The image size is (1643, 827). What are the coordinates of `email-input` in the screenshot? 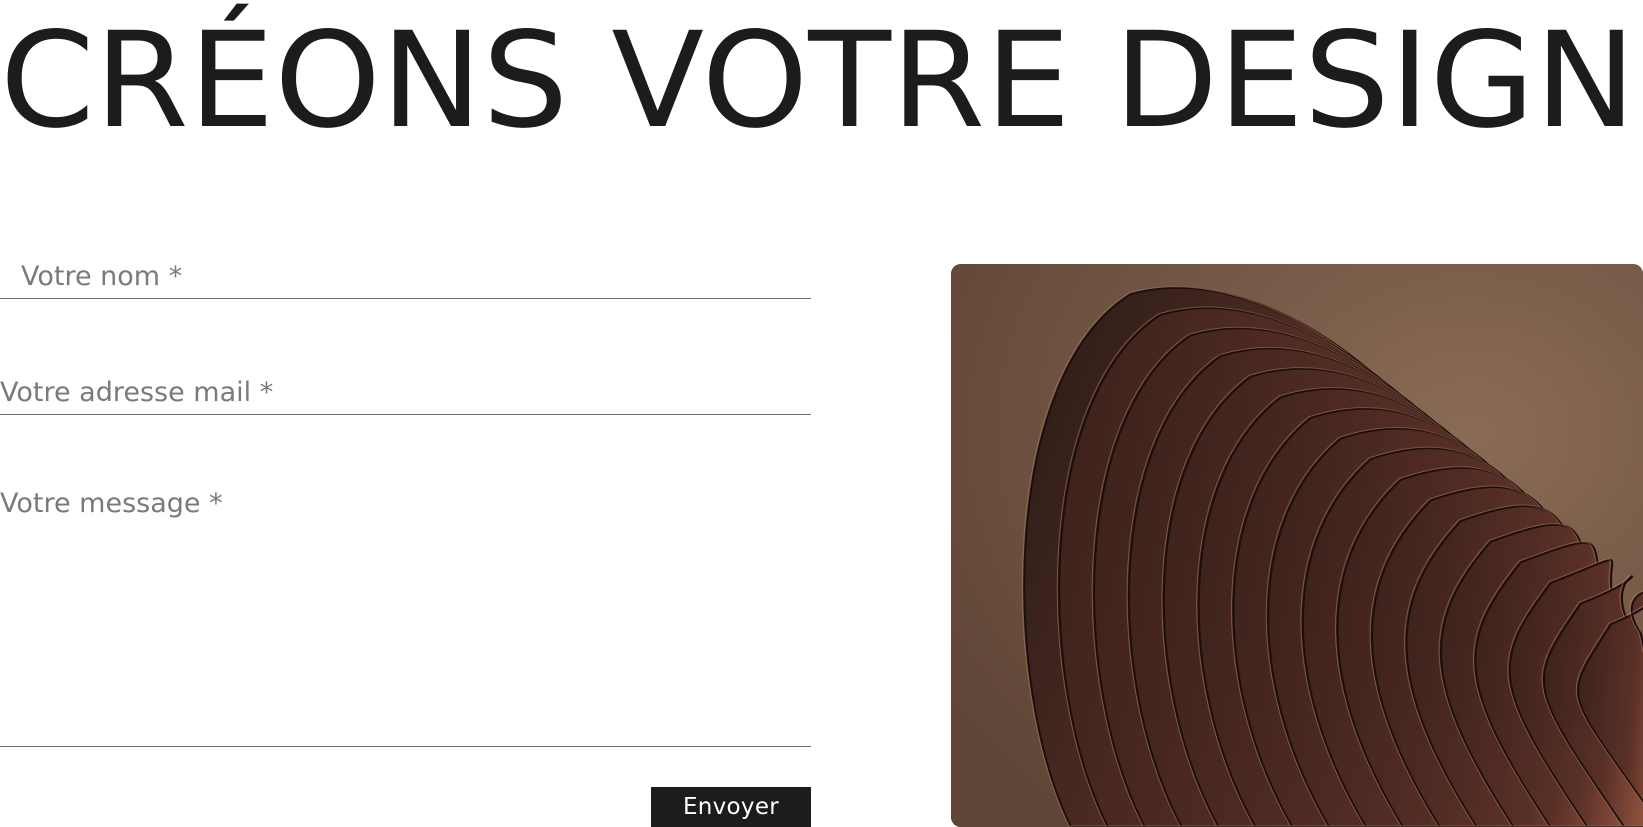 It's located at (405, 385).